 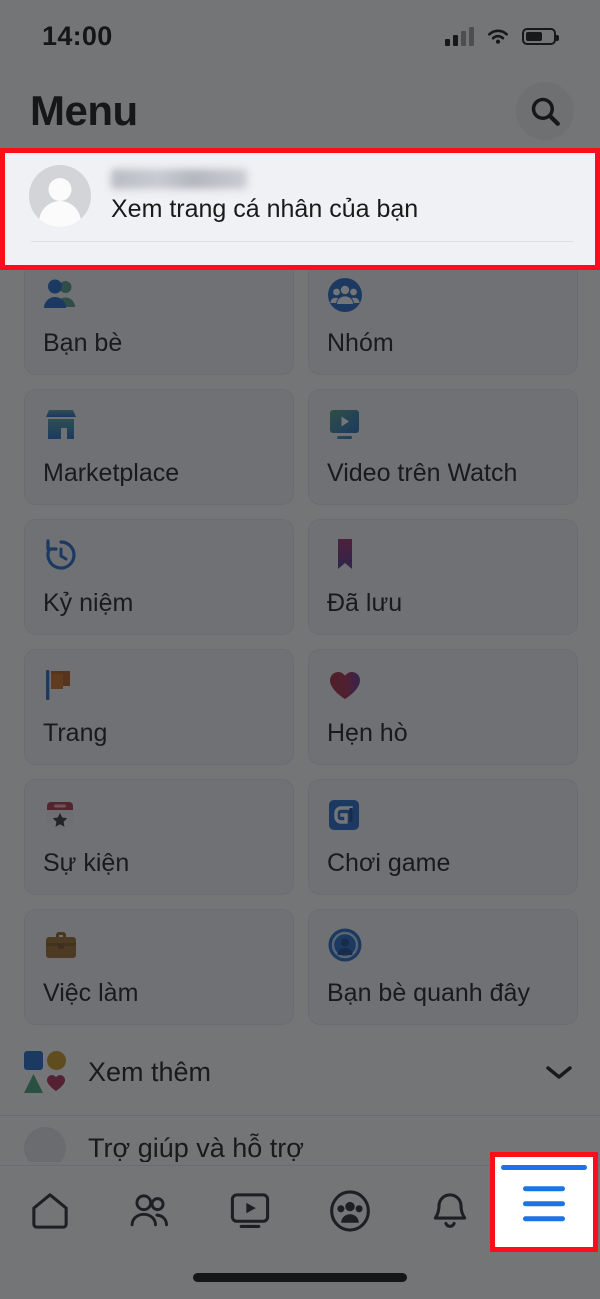 I want to click on dating-heart-icon, so click(x=346, y=685).